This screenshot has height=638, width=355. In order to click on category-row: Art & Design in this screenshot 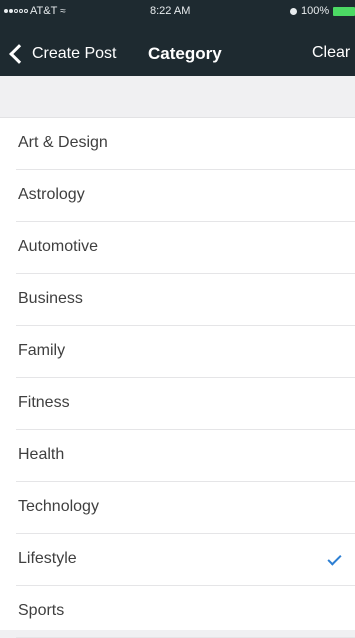, I will do `click(177, 144)`.